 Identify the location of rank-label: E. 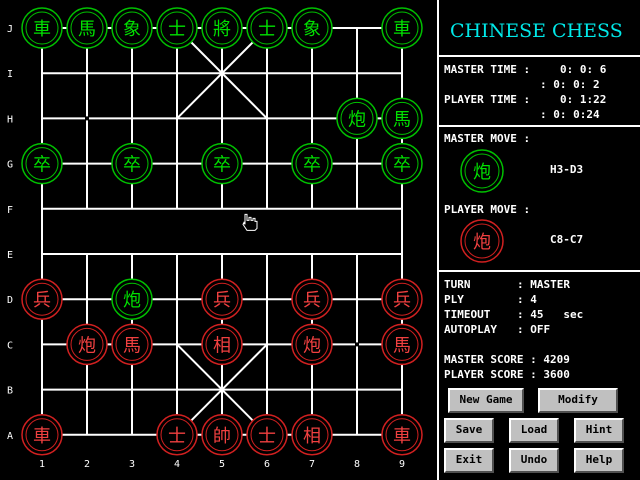
(10, 255).